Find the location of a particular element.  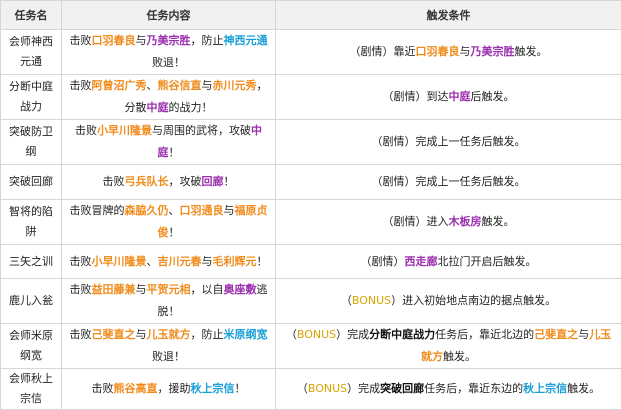

text-segment: ，攻破 is located at coordinates (185, 181).